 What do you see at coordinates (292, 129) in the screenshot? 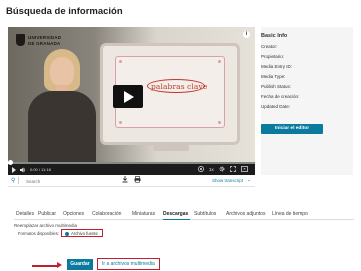
I see `launch-editor-button: Iniciar el editor` at bounding box center [292, 129].